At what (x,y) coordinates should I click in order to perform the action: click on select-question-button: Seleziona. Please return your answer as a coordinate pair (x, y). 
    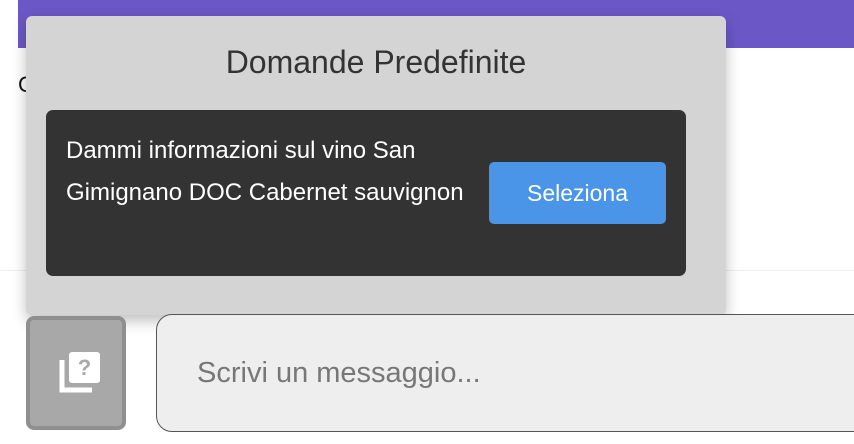
    Looking at the image, I should click on (577, 193).